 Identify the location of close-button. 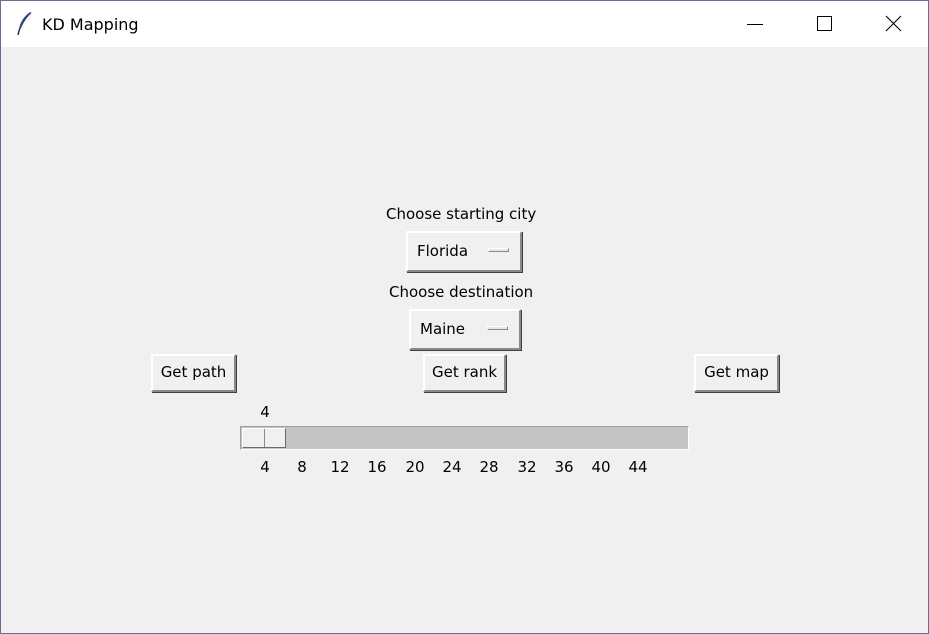
(894, 24).